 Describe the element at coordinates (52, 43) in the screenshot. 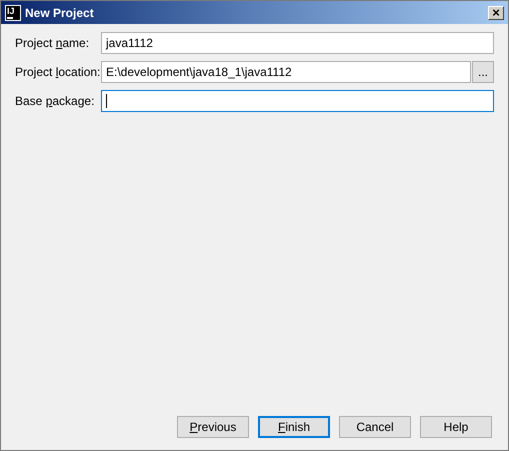

I see `field-label: Project name:` at that location.